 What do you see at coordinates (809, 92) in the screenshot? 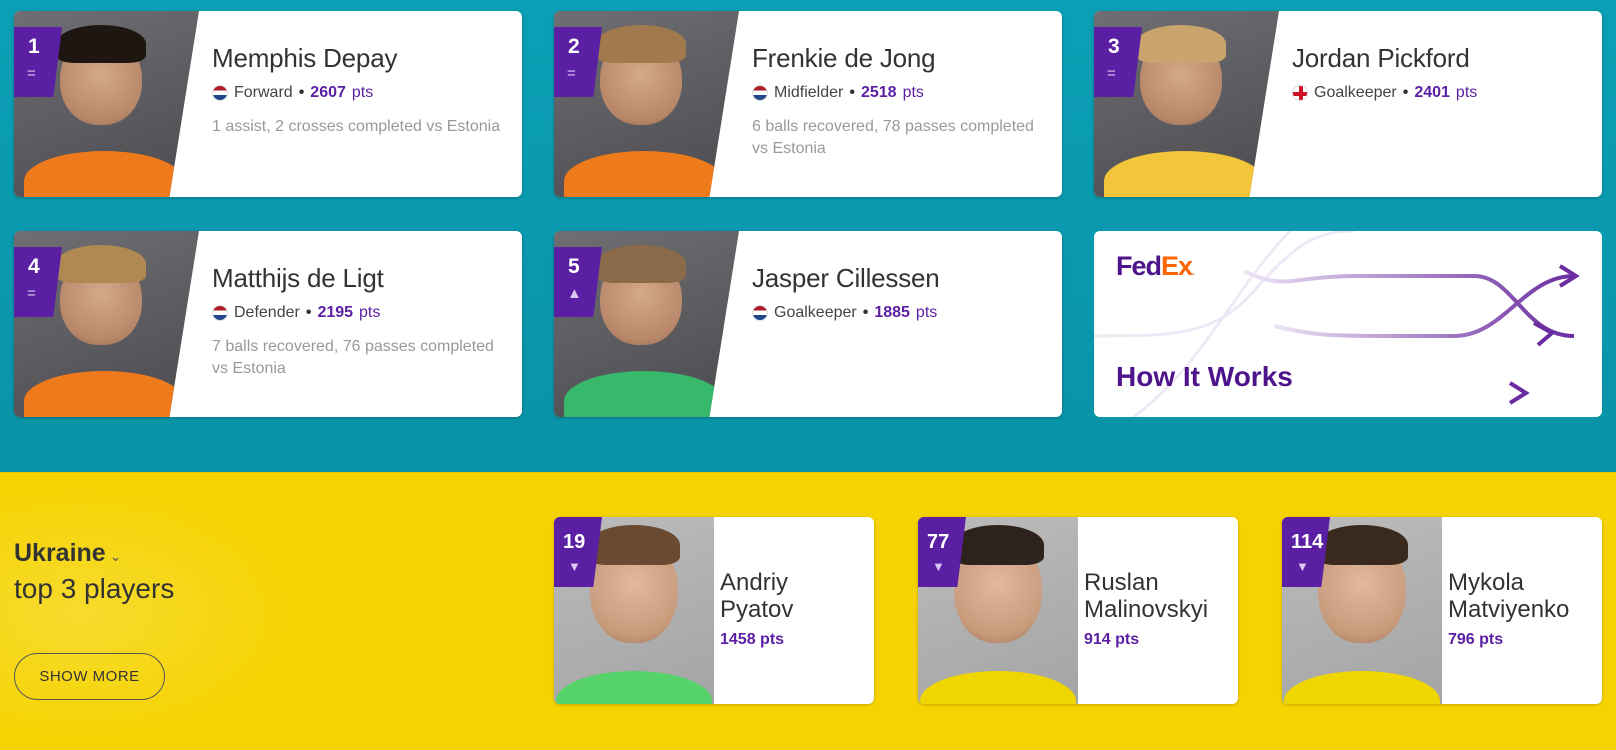
I see `player-position: Midfielder` at bounding box center [809, 92].